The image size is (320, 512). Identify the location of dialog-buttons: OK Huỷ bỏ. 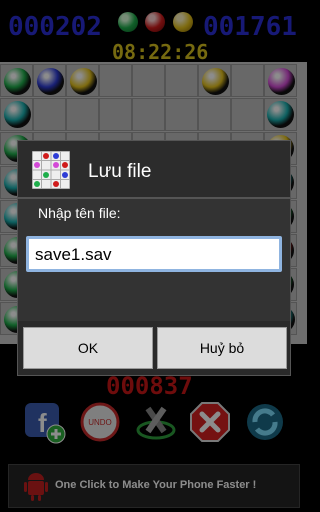
(154, 348).